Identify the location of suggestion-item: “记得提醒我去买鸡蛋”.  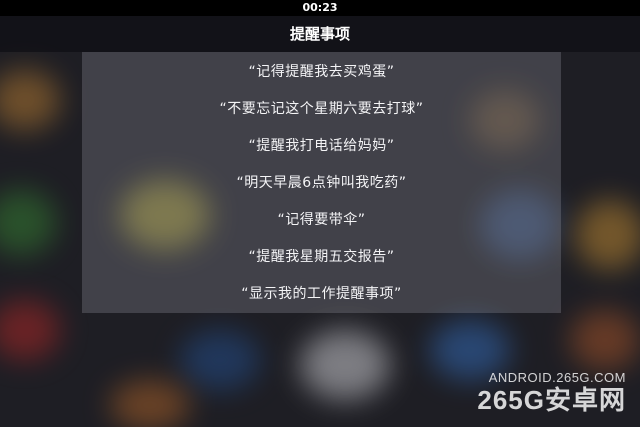
(321, 72).